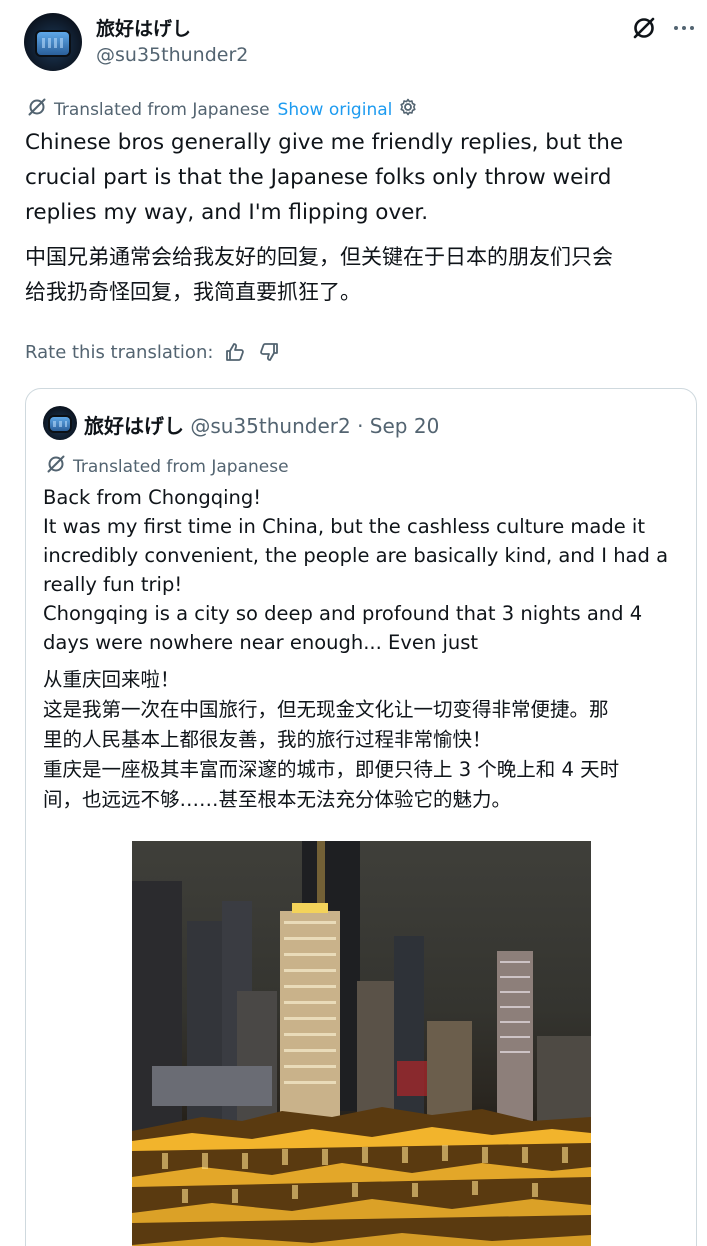 Image resolution: width=707 pixels, height=1246 pixels. Describe the element at coordinates (408, 109) in the screenshot. I see `gear-icon` at that location.